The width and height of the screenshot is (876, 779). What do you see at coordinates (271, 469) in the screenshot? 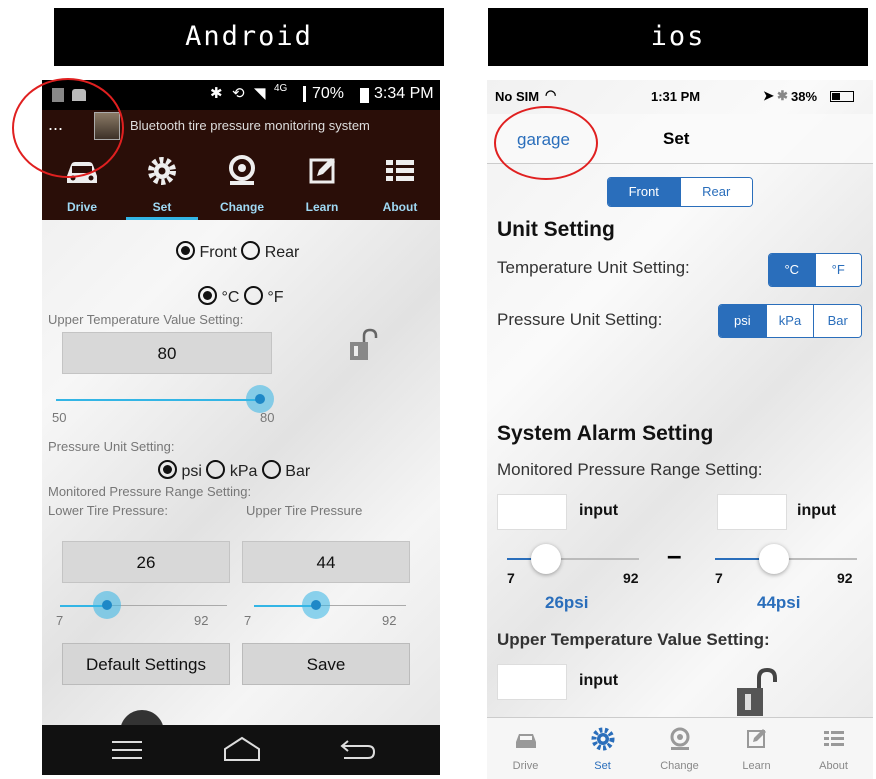
I see `radio-bar` at bounding box center [271, 469].